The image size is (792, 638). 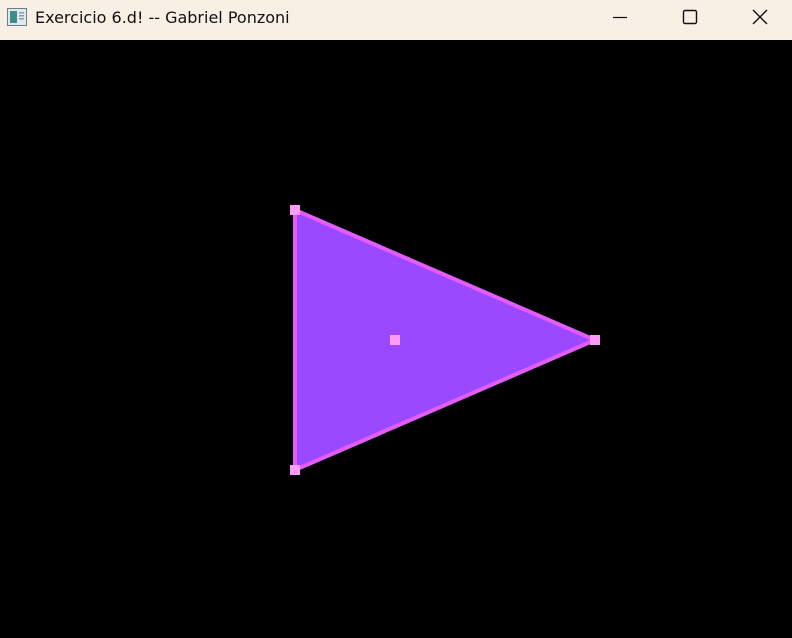 I want to click on vertex-top-marker, so click(x=295, y=210).